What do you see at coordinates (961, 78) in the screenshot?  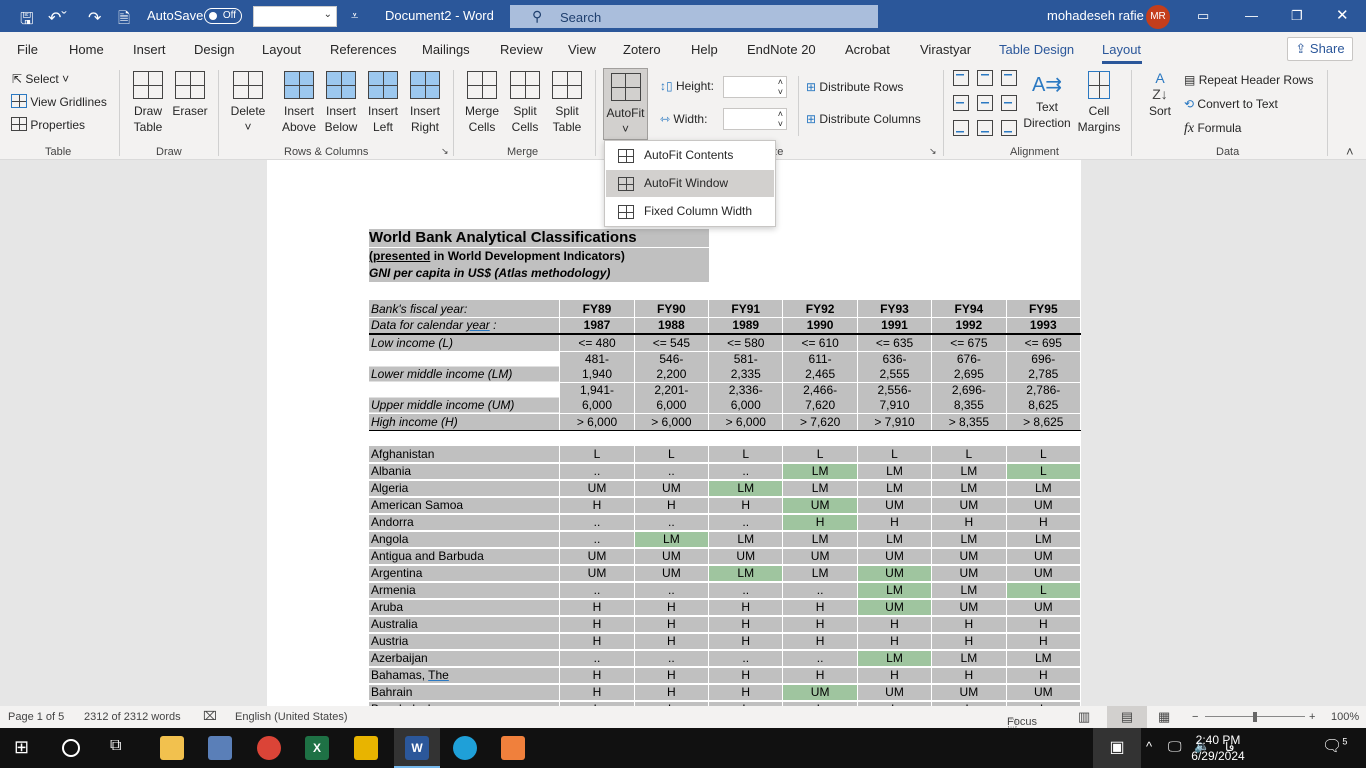 I see `align-top-left-icon` at bounding box center [961, 78].